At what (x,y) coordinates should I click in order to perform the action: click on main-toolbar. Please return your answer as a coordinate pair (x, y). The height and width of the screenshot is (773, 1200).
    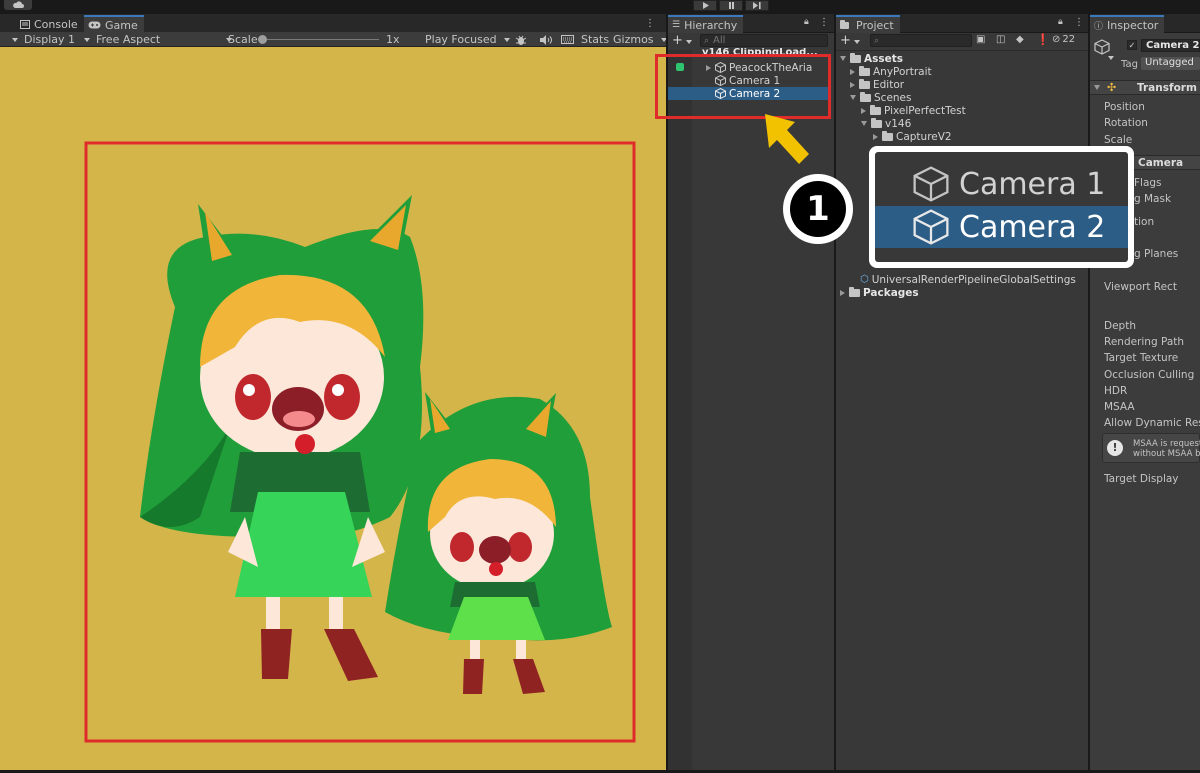
    Looking at the image, I should click on (600, 7).